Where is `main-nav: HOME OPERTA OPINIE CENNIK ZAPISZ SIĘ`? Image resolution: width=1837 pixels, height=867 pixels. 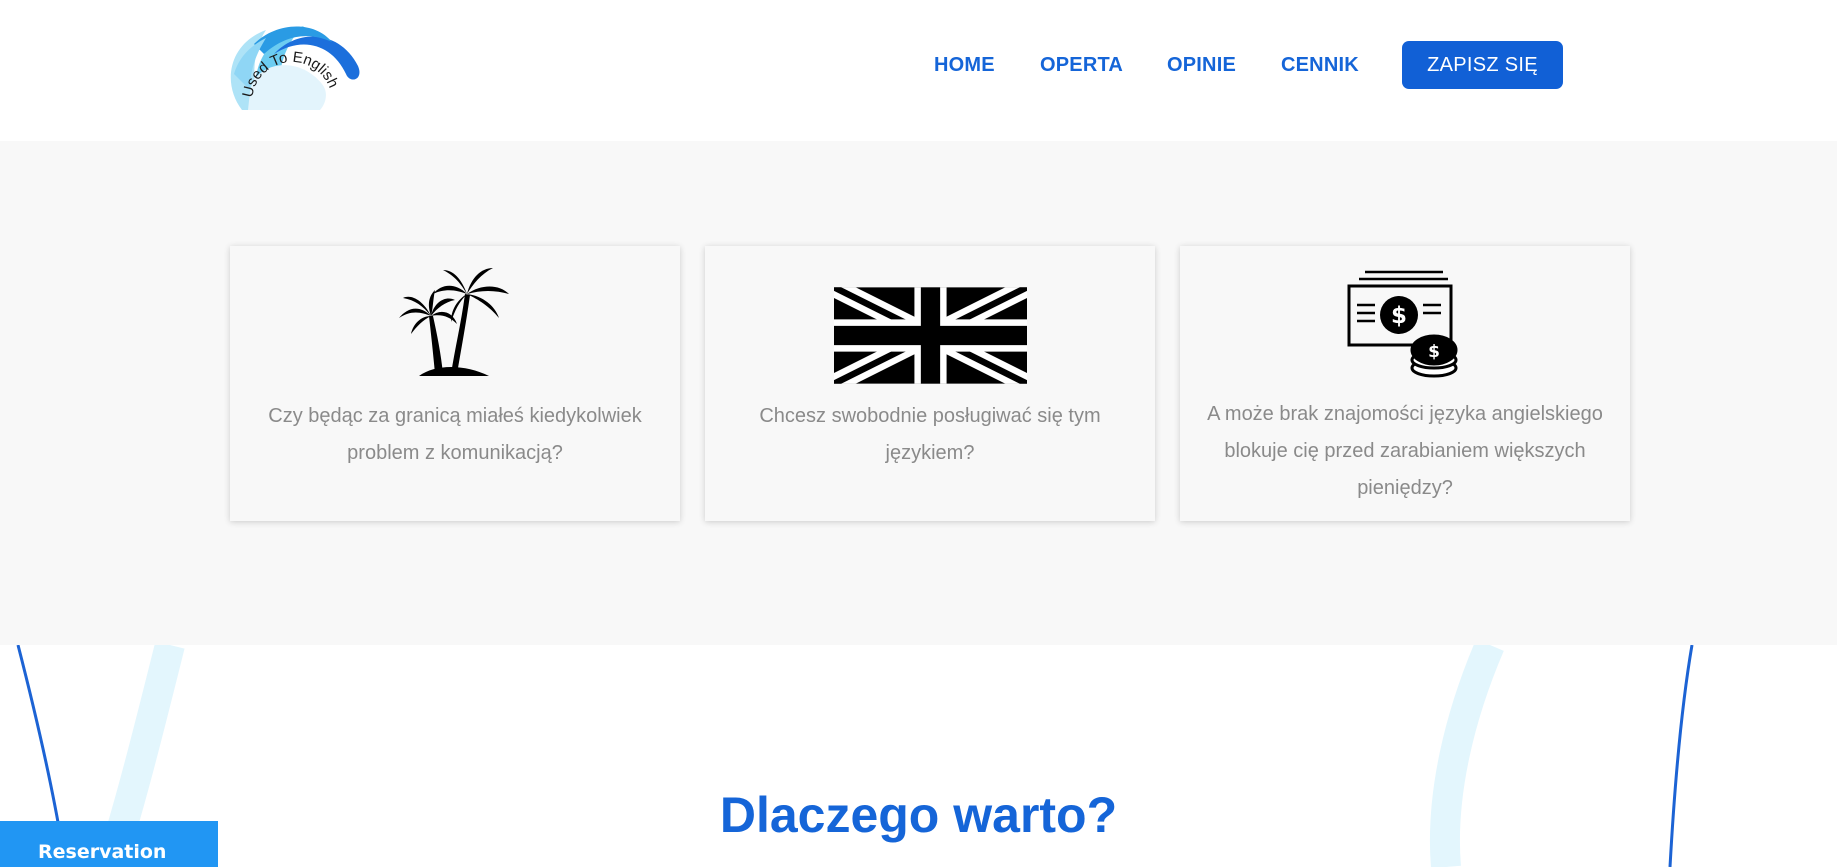
main-nav: HOME OPERTA OPINIE CENNIK ZAPISZ SIĘ is located at coordinates (918, 65).